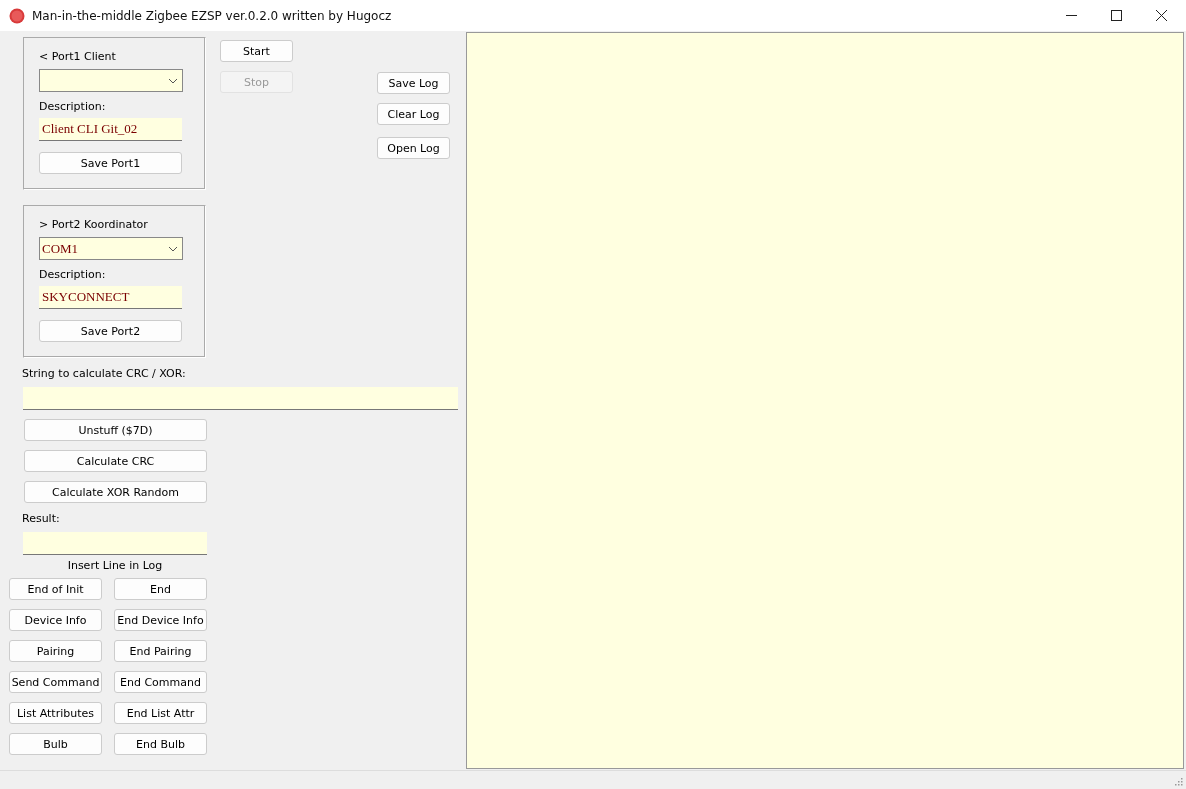  What do you see at coordinates (104, 373) in the screenshot?
I see `crc-string-label: String to calculate CRC / XOR:` at bounding box center [104, 373].